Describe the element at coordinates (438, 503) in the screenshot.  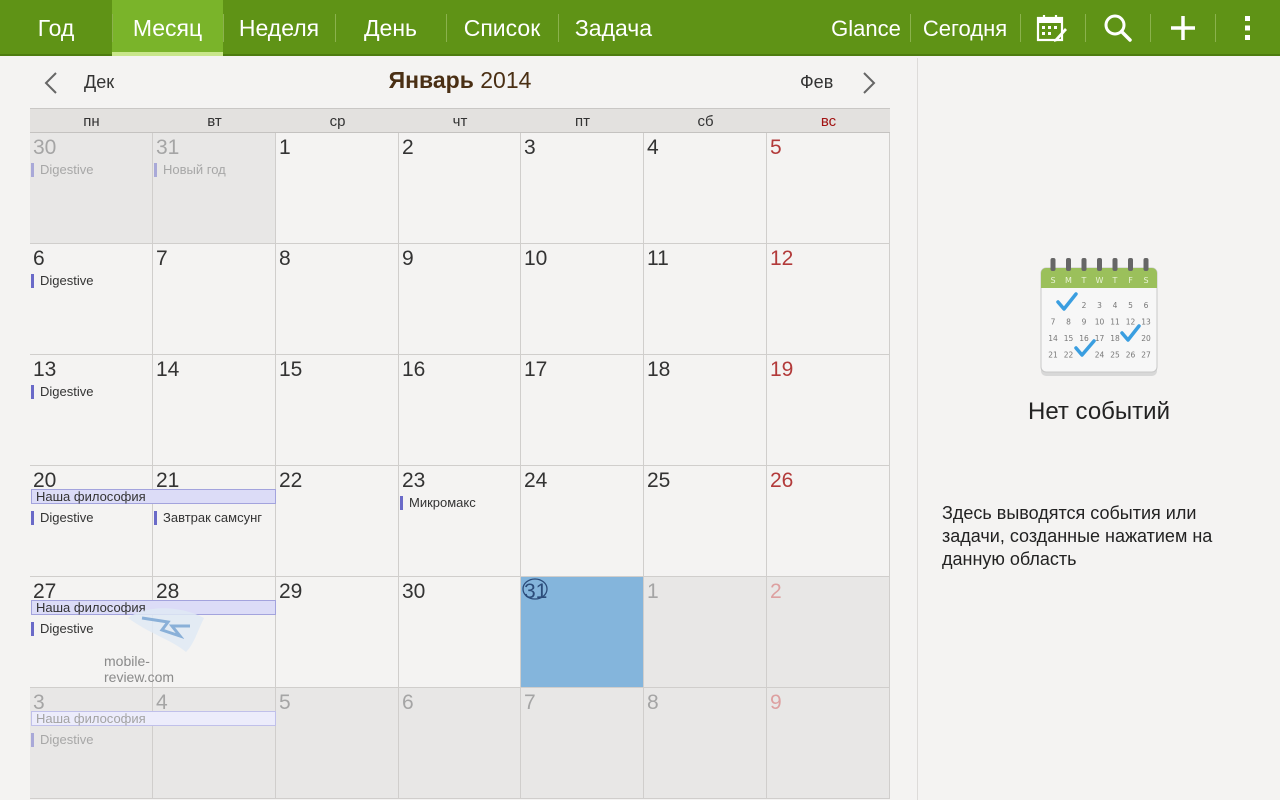
I see `event-item: Микромакс` at that location.